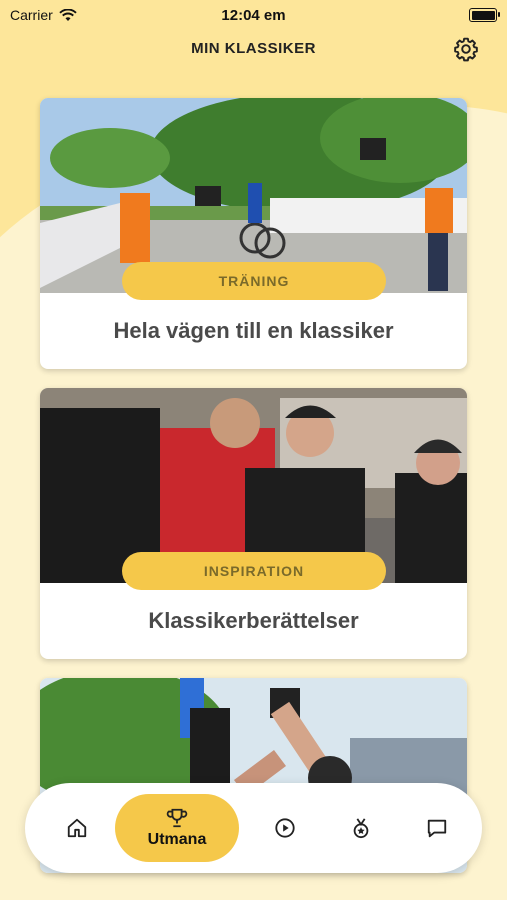 This screenshot has width=507, height=900. Describe the element at coordinates (254, 571) in the screenshot. I see `tag-pill-inspiration: INSPIRATION` at that location.